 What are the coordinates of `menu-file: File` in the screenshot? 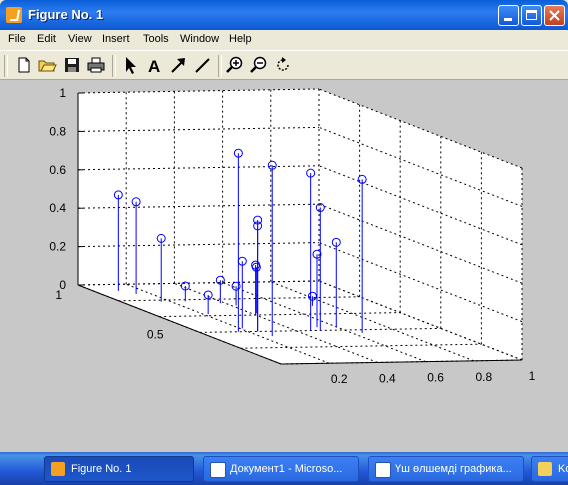 It's located at (17, 39).